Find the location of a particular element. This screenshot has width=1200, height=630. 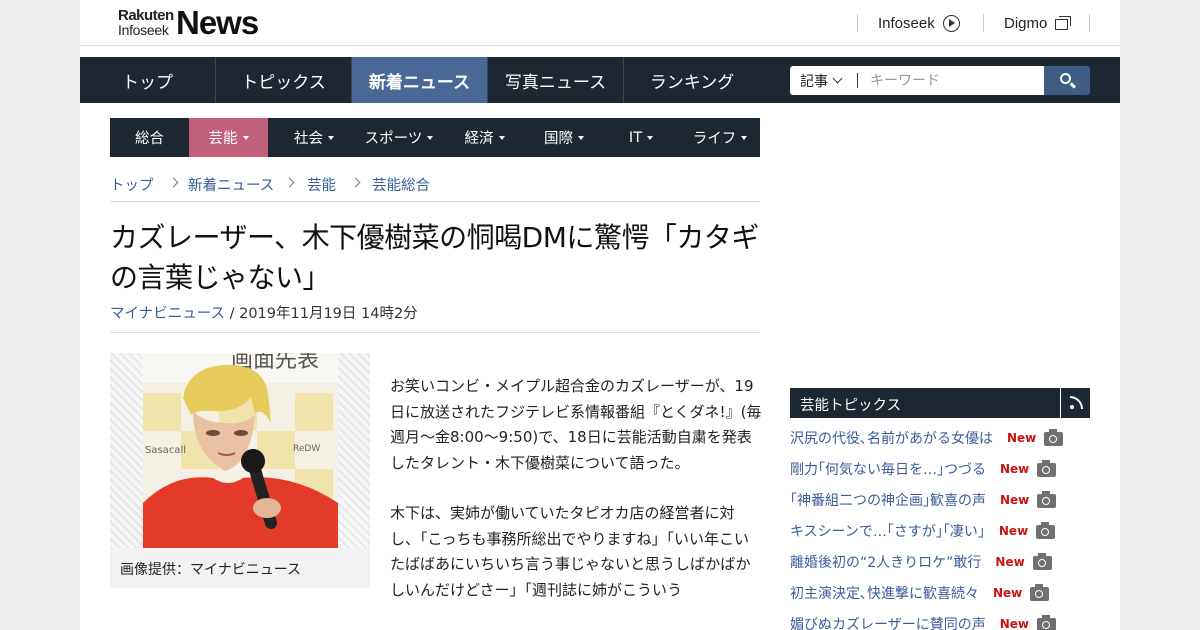

breadcrumb-entertainment: 芸能 is located at coordinates (321, 184).